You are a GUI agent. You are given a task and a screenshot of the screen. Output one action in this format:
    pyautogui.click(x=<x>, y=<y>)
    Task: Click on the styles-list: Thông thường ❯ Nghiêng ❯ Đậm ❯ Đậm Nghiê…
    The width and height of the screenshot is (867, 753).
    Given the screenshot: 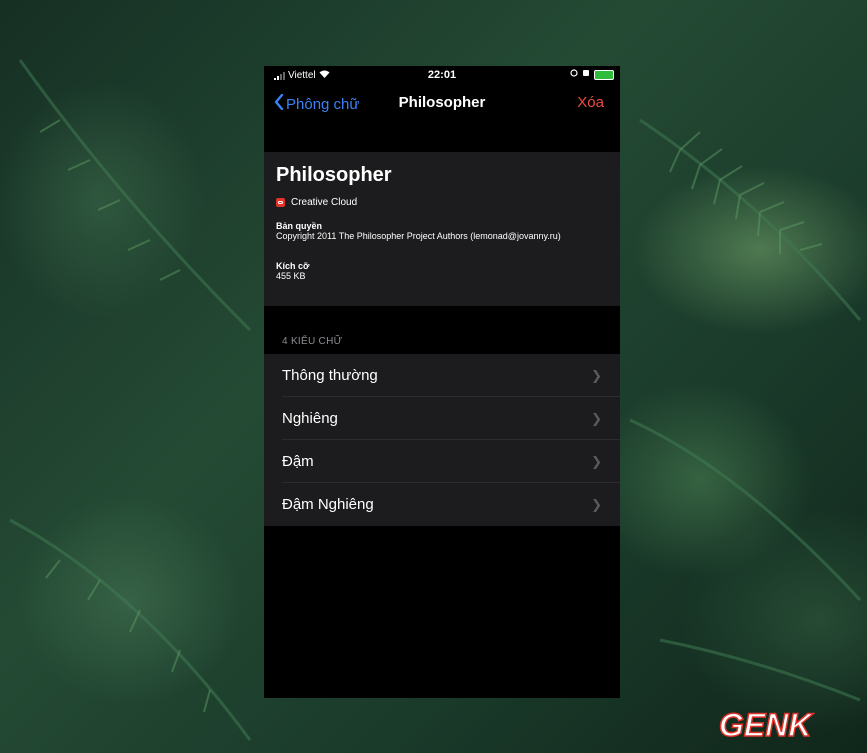 What is the action you would take?
    pyautogui.click(x=442, y=440)
    